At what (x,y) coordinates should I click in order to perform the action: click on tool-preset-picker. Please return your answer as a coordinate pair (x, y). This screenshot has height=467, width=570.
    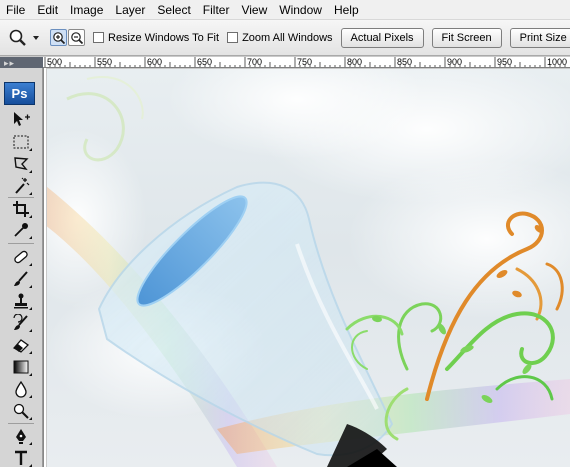
    Looking at the image, I should click on (24, 38).